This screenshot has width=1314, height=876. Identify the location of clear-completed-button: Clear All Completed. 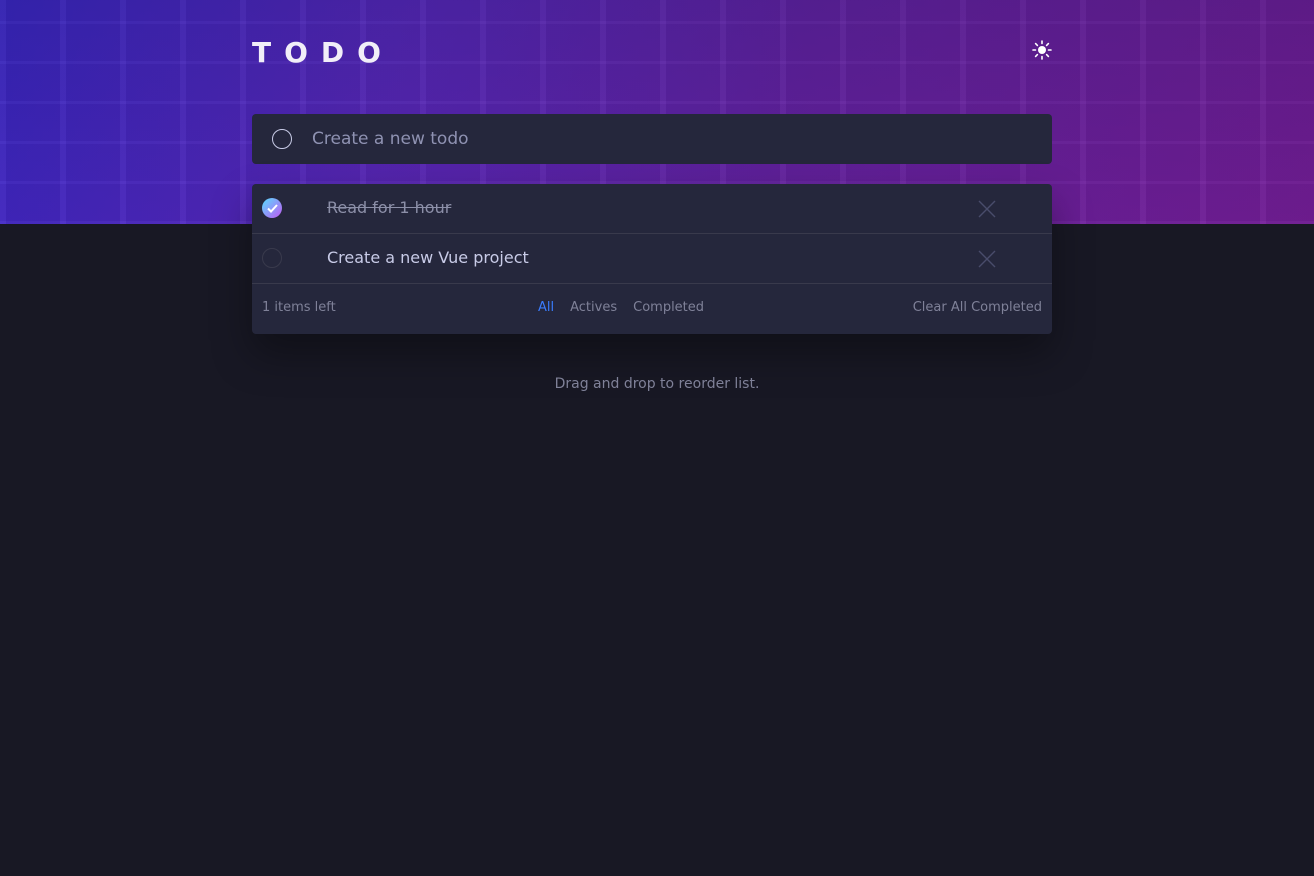
(977, 307).